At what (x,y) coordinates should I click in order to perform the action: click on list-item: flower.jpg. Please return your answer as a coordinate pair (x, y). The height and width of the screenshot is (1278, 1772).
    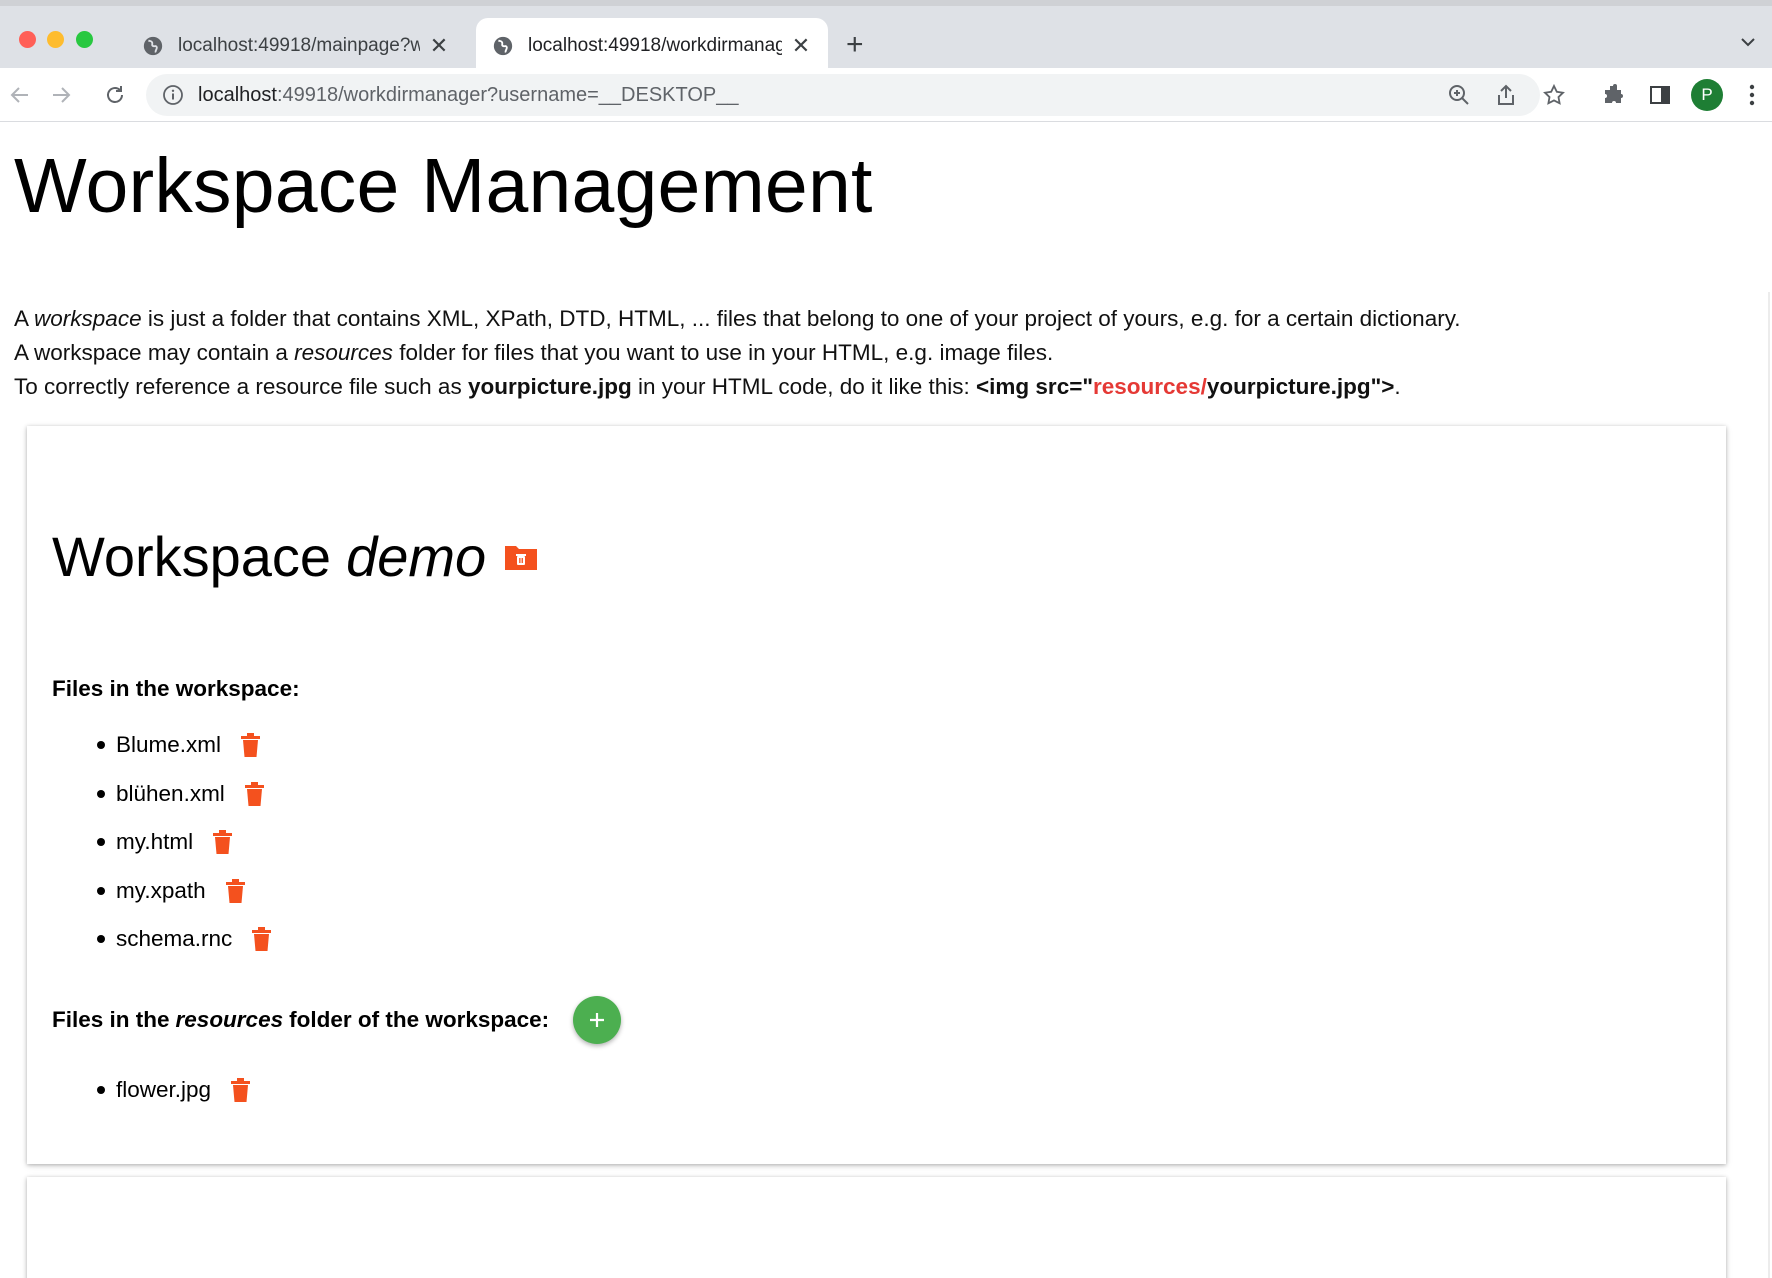
    Looking at the image, I should click on (174, 1090).